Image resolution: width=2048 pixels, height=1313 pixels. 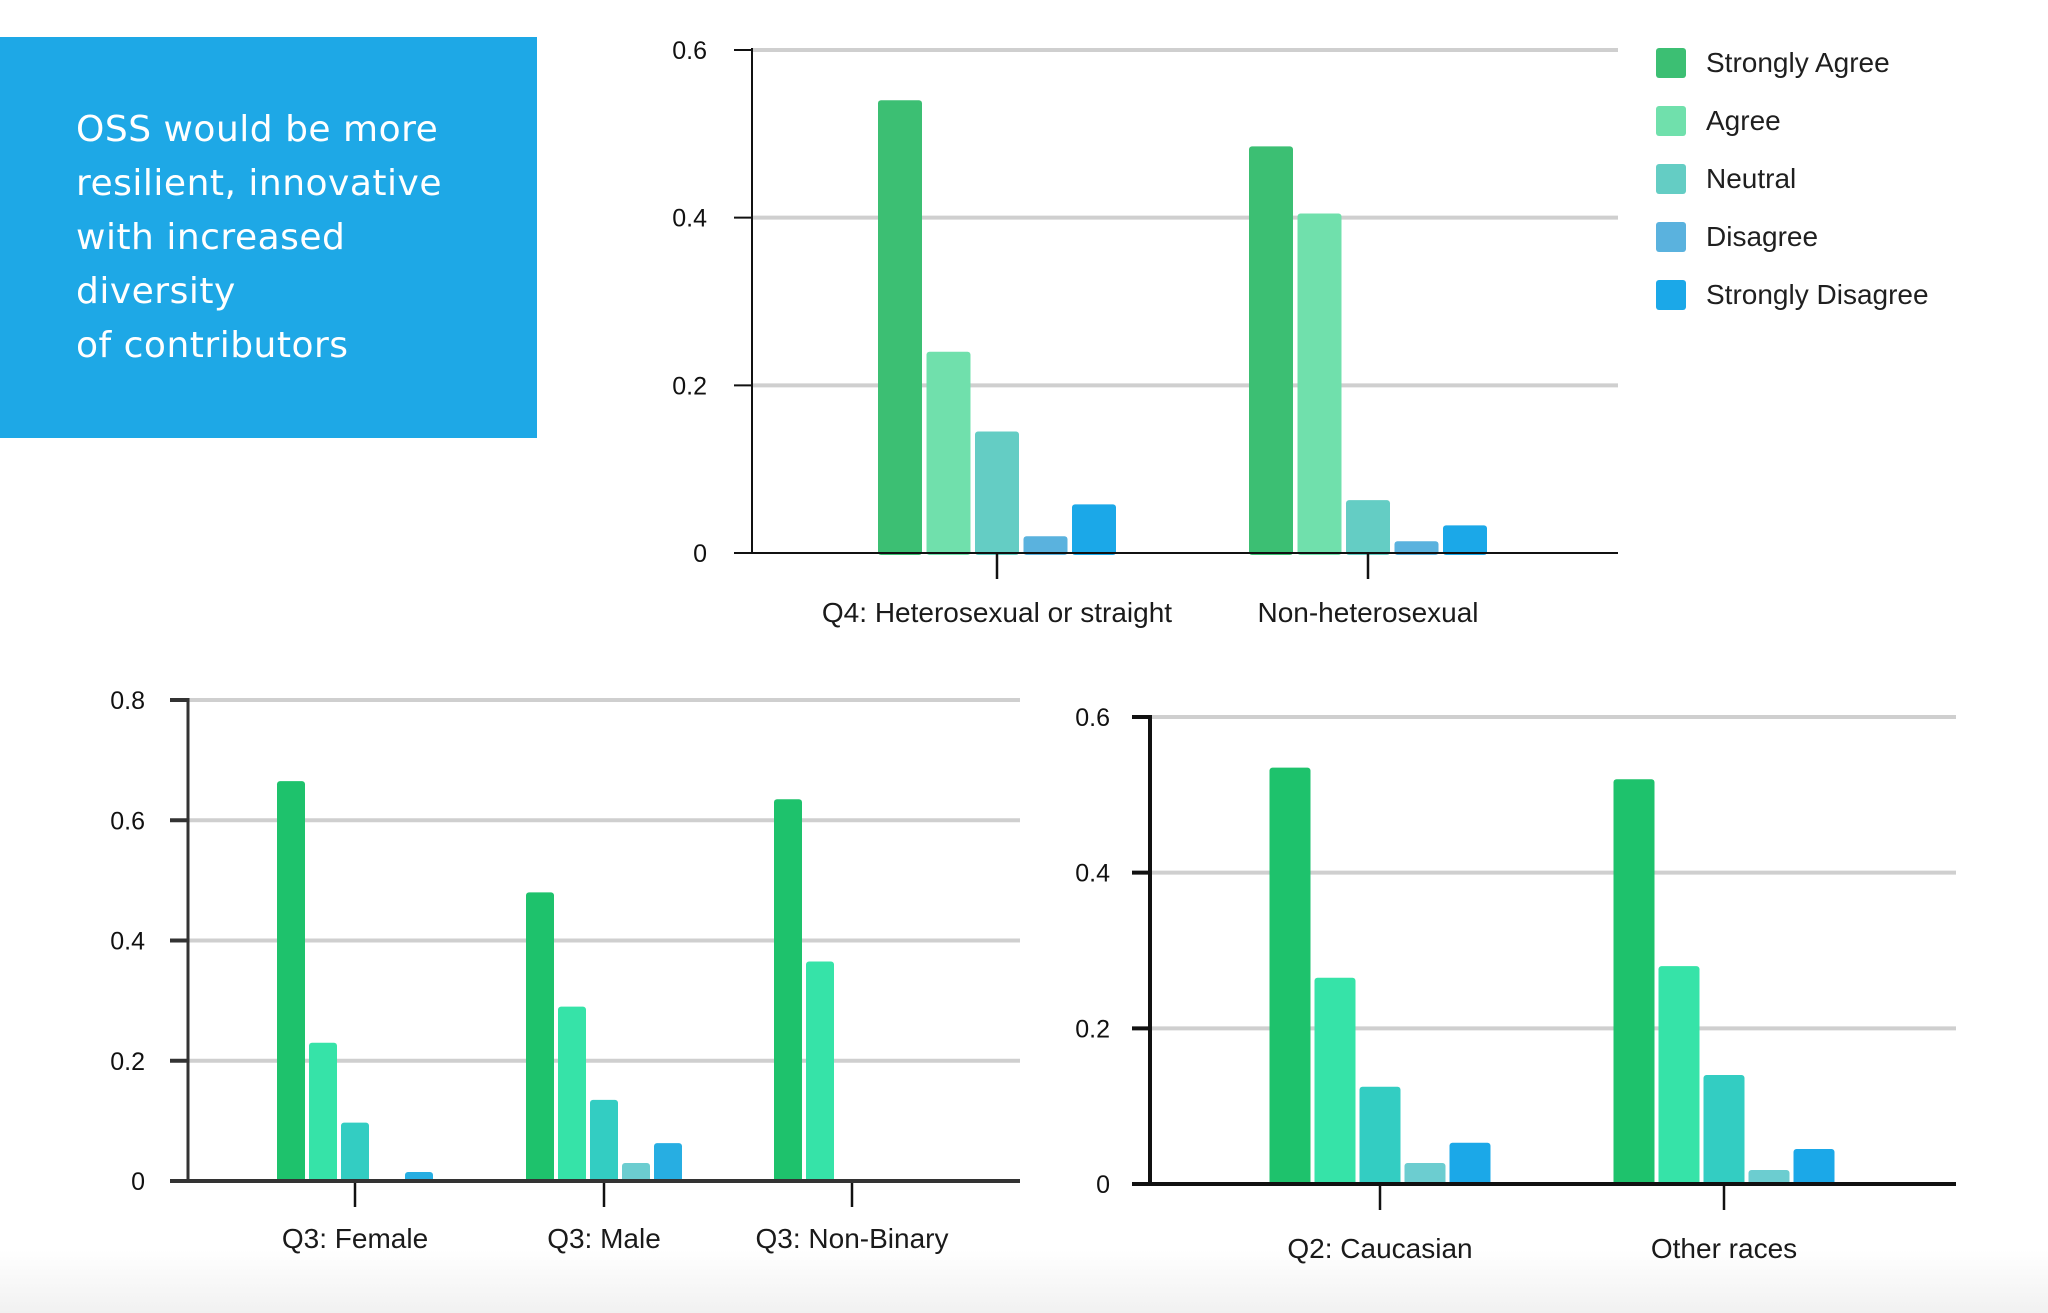 What do you see at coordinates (1634, 982) in the screenshot?
I see `bar-other-races-strongly-agree` at bounding box center [1634, 982].